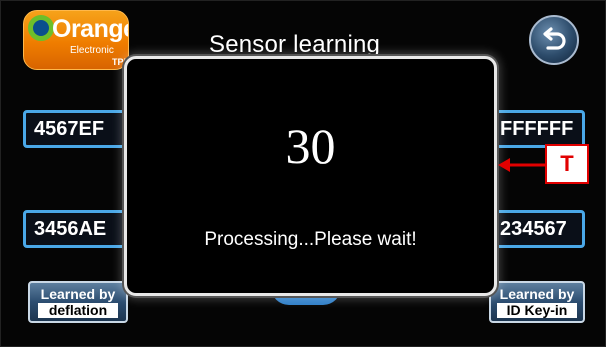 The width and height of the screenshot is (606, 347). I want to click on sensor-id-front-right: FFFFFF, so click(539, 129).